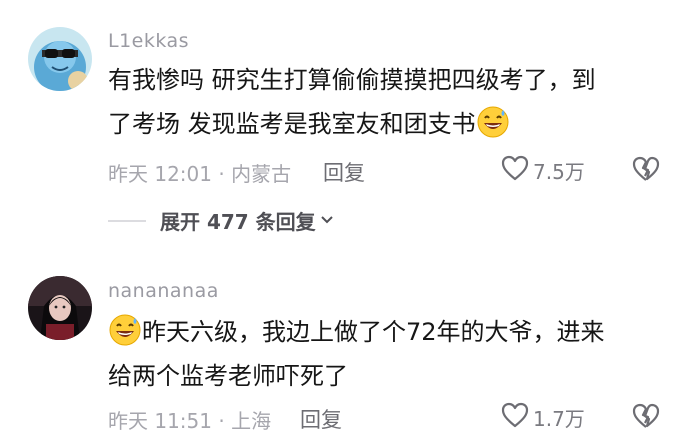 This screenshot has height=438, width=690. I want to click on divider, so click(127, 220).